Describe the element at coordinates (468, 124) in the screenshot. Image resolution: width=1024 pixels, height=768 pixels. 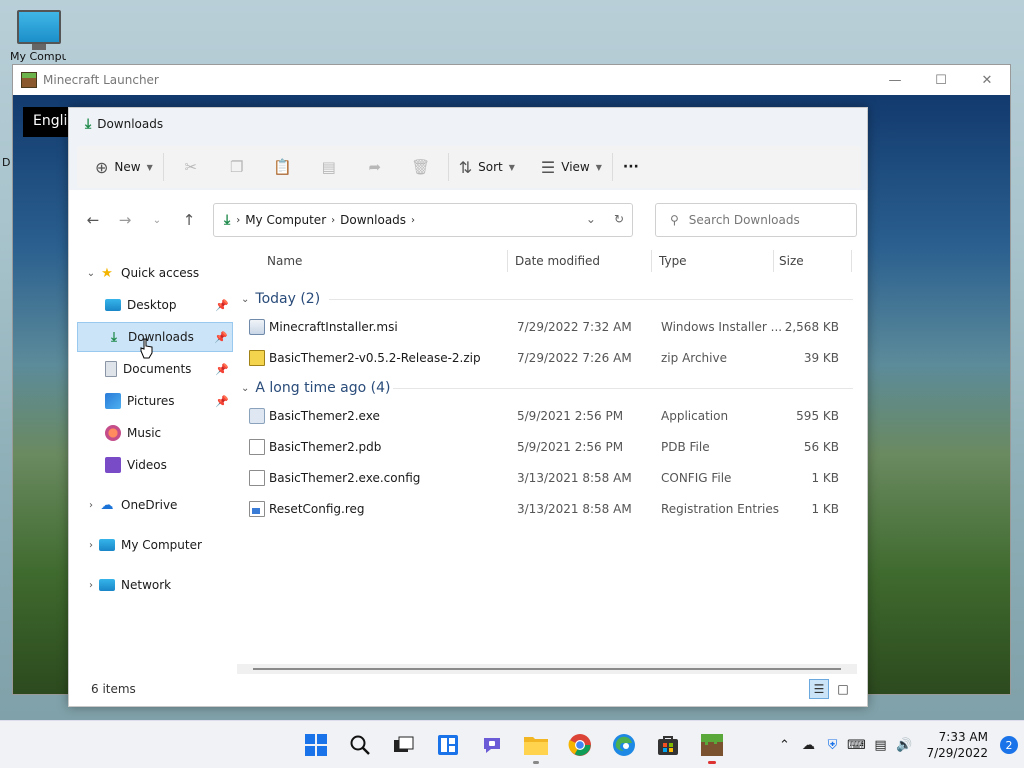
I see `explorer-titlebar: ⤓ Downloads` at that location.